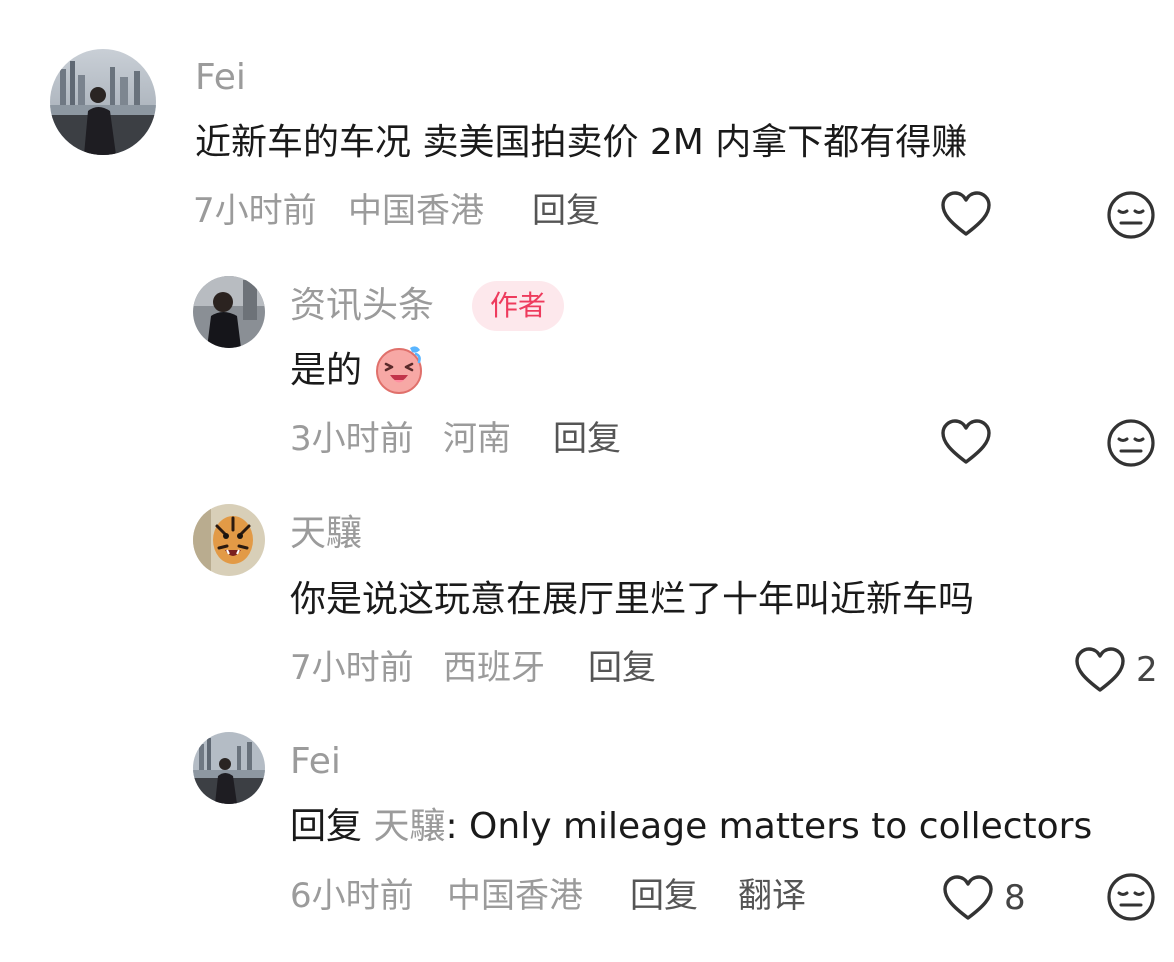  What do you see at coordinates (1147, 670) in the screenshot?
I see `like-count: 2` at bounding box center [1147, 670].